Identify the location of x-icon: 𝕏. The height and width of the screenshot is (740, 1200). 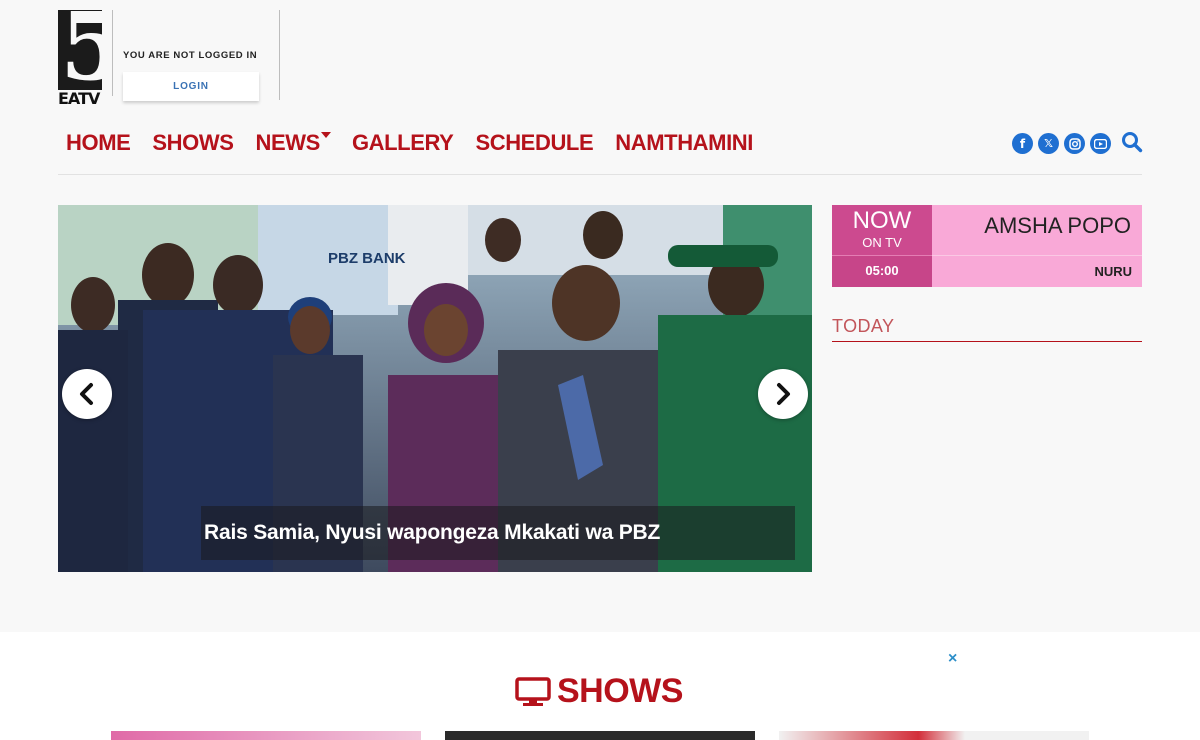
(1048, 143).